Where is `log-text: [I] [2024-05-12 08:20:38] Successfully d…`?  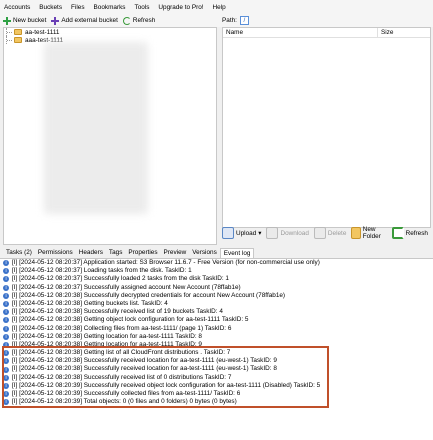 log-text: [I] [2024-05-12 08:20:38] Successfully d… is located at coordinates (149, 295).